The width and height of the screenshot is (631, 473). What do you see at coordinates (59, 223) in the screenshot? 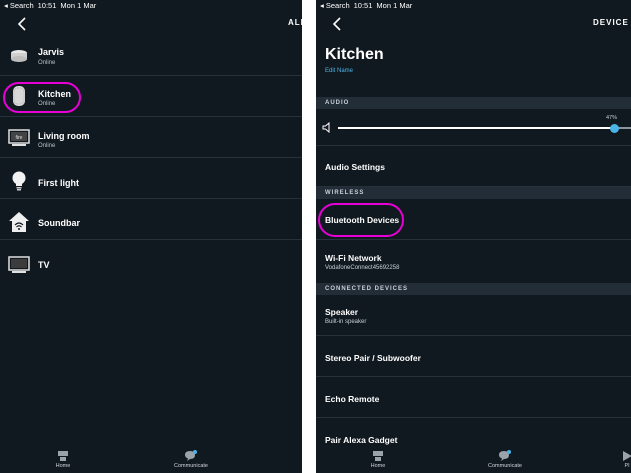
I see `device-name: Soundbar` at bounding box center [59, 223].